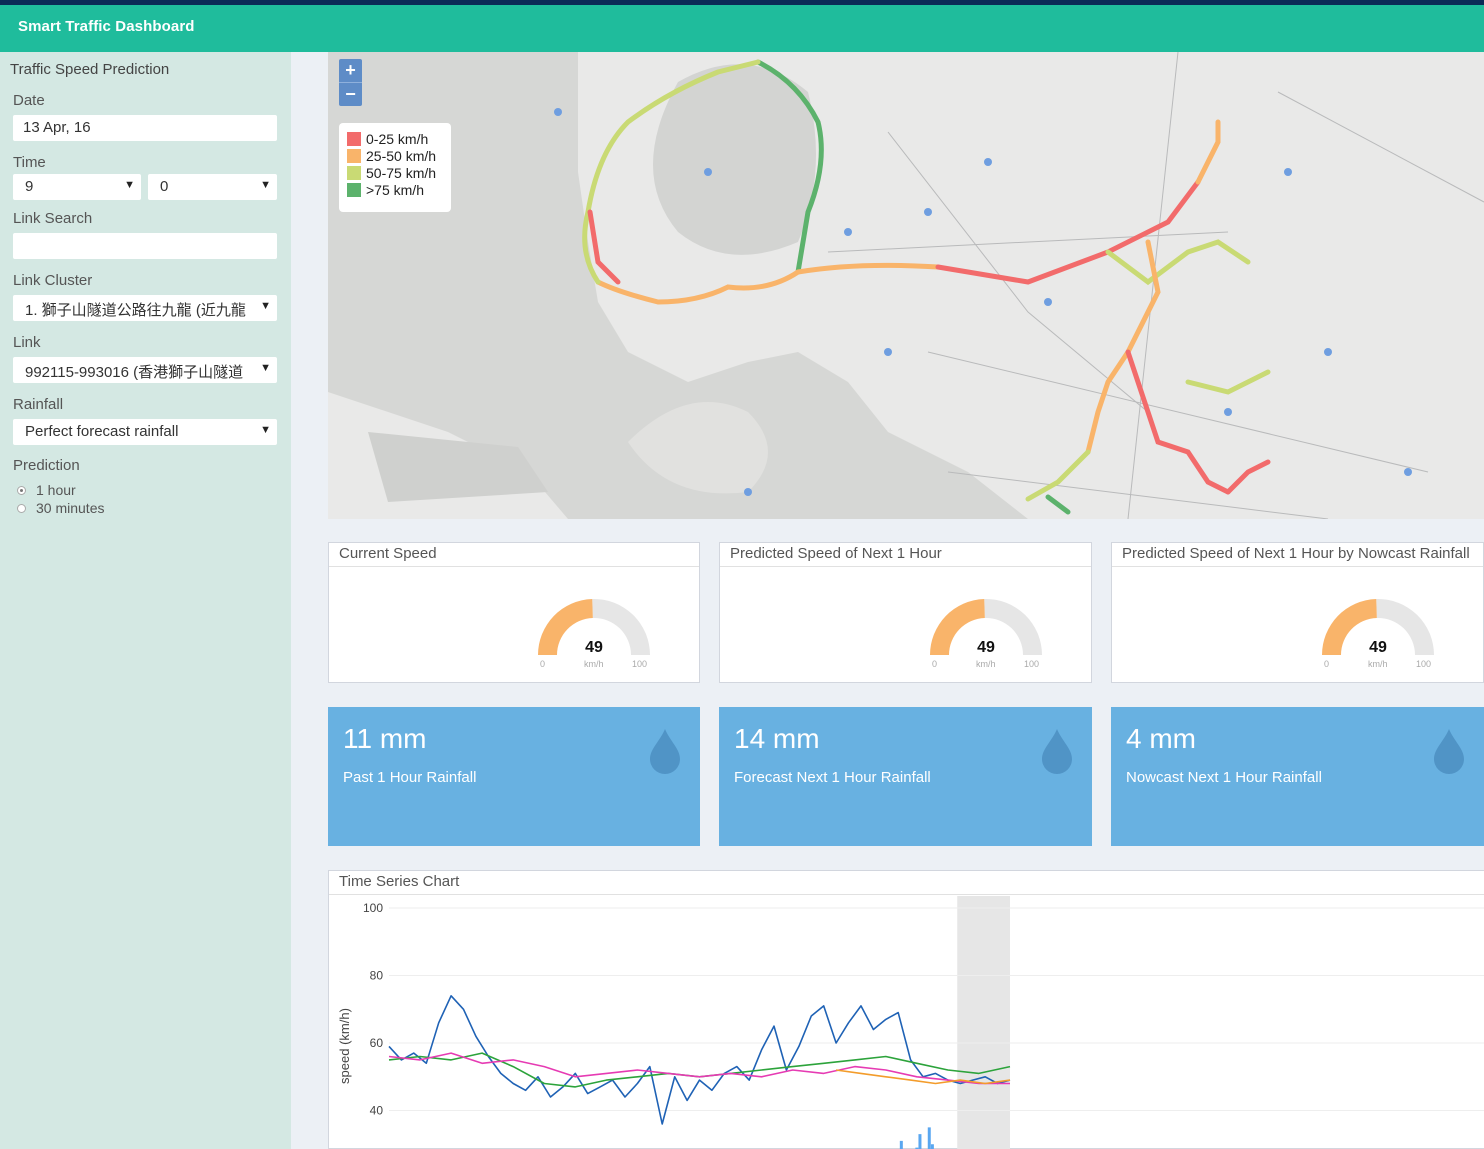 Image resolution: width=1484 pixels, height=1149 pixels. I want to click on forecast-rainfall-box: 14 mm Forecast Next 1 Hour Rainfall, so click(905, 776).